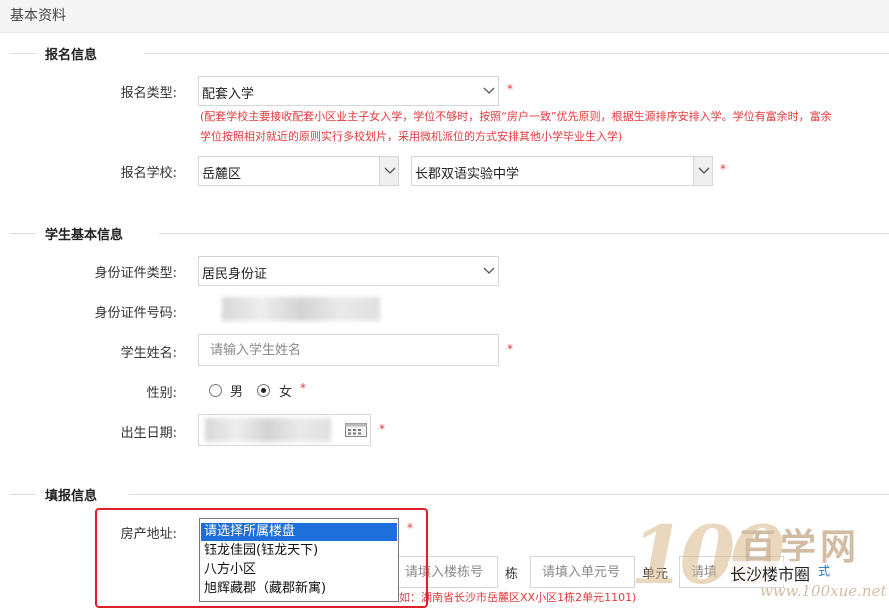 This screenshot has height=613, width=889. What do you see at coordinates (518, 597) in the screenshot?
I see `address-hint: 如：湖南省长沙市岳麓区XX小区1栋2单元1101)` at bounding box center [518, 597].